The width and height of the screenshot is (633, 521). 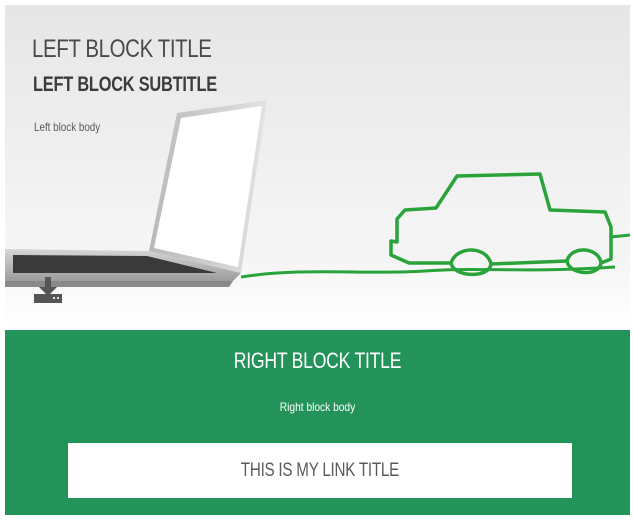 What do you see at coordinates (48, 290) in the screenshot?
I see `download-icon` at bounding box center [48, 290].